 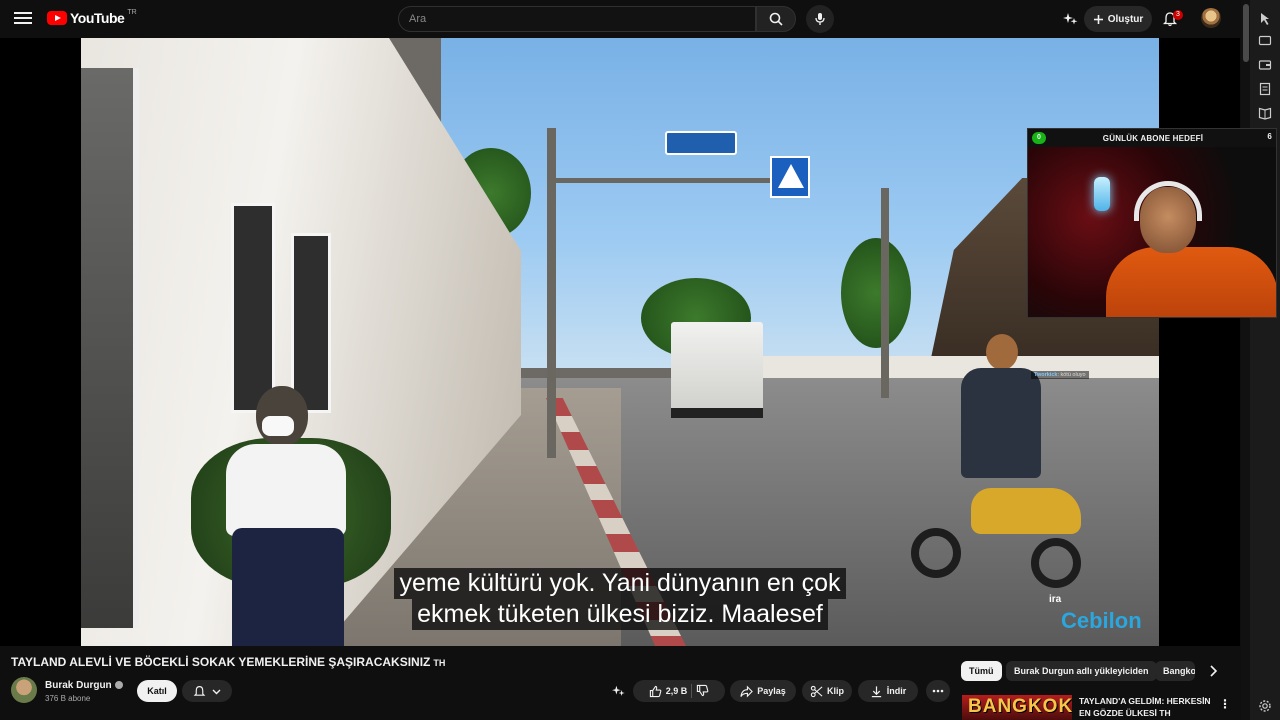 I want to click on search-button, so click(x=776, y=19).